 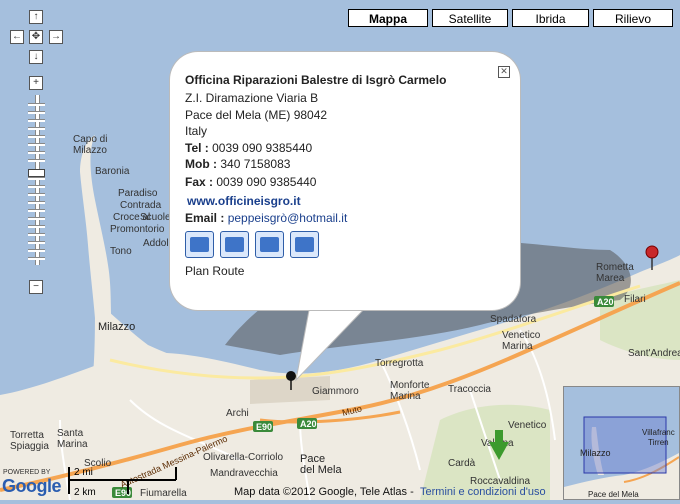 What do you see at coordinates (199, 244) in the screenshot?
I see `route-truck-icon` at bounding box center [199, 244].